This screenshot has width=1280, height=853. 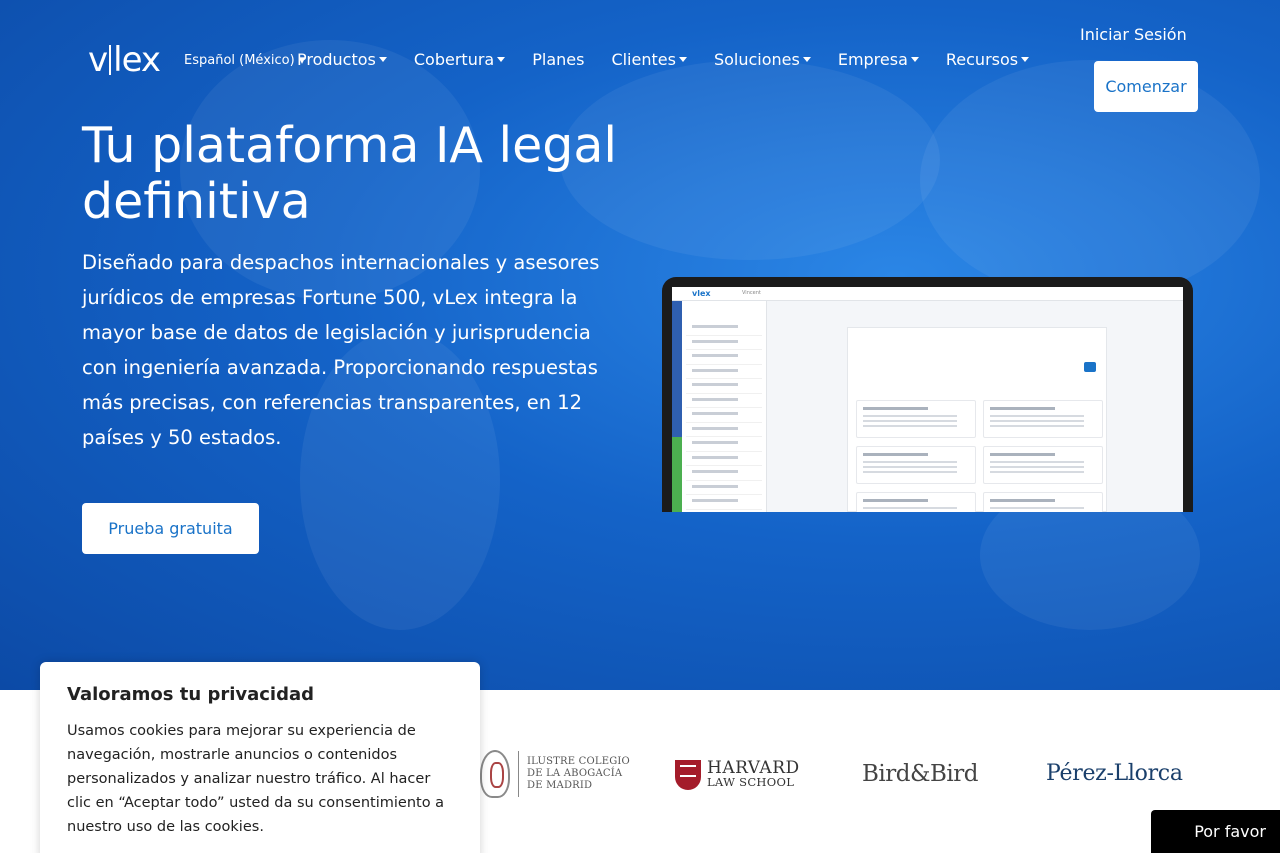 I want to click on nav-empresa: Empresa, so click(x=878, y=59).